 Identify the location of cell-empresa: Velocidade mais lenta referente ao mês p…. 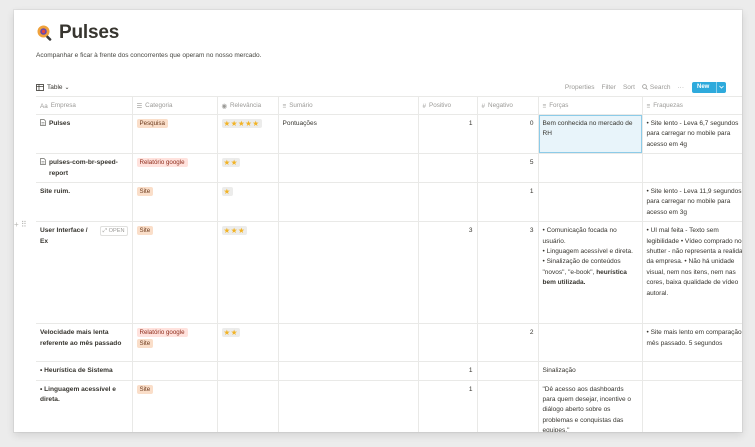
(84, 343).